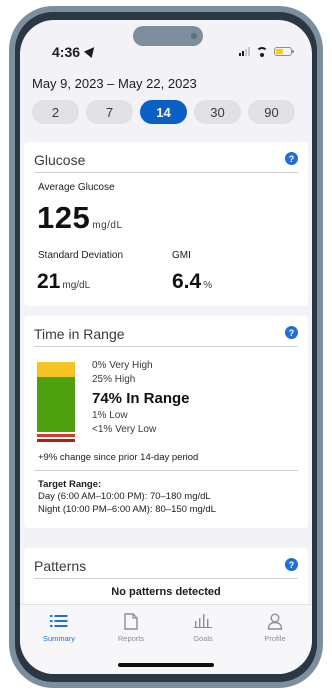 The width and height of the screenshot is (332, 694). I want to click on in-range-segment, so click(56, 404).